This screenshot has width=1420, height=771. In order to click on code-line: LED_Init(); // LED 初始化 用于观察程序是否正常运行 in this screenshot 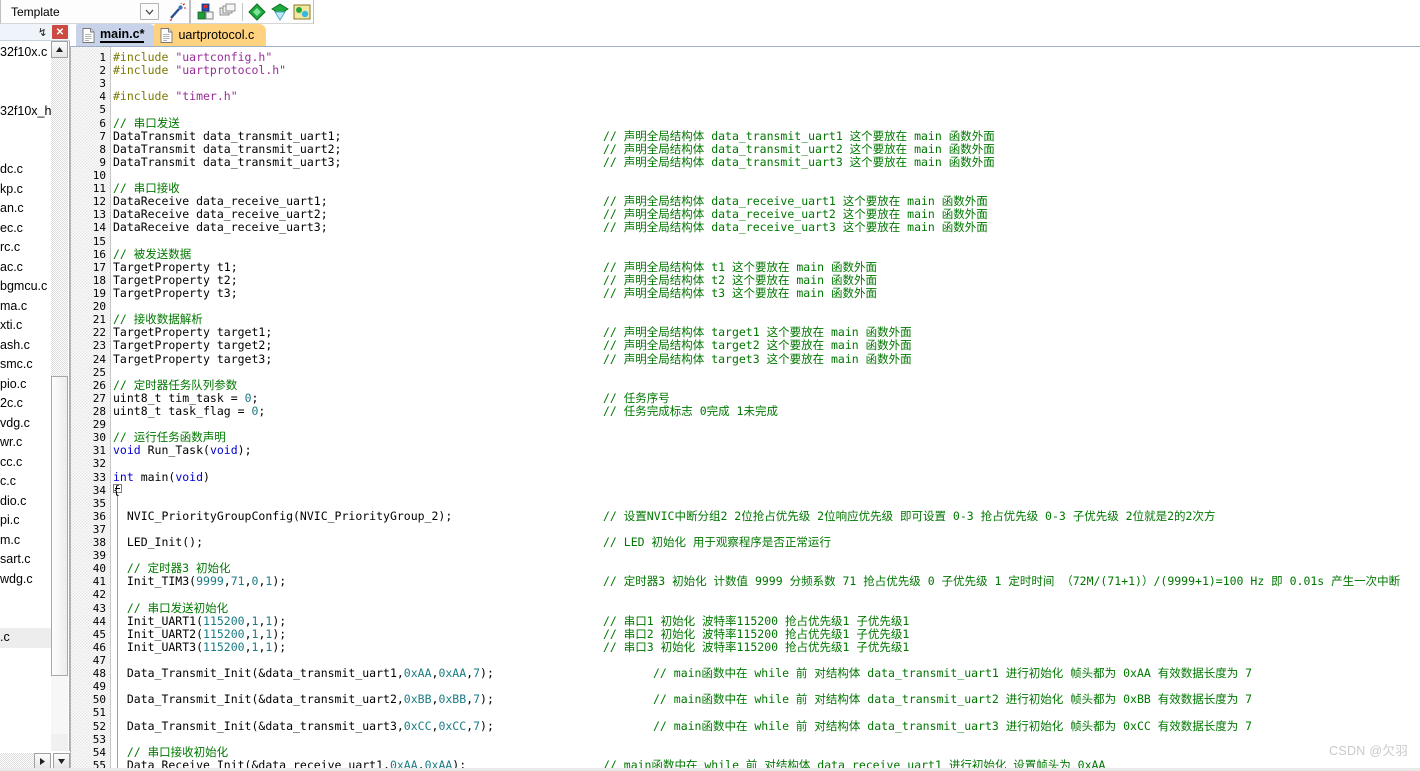, I will do `click(766, 542)`.